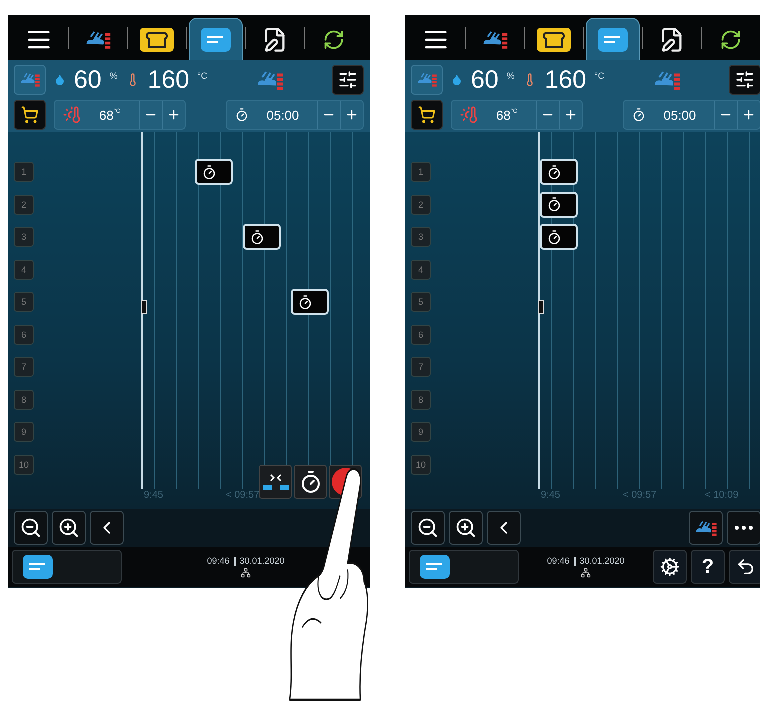 The width and height of the screenshot is (760, 715). What do you see at coordinates (421, 334) in the screenshot?
I see `rack-number: 6` at bounding box center [421, 334].